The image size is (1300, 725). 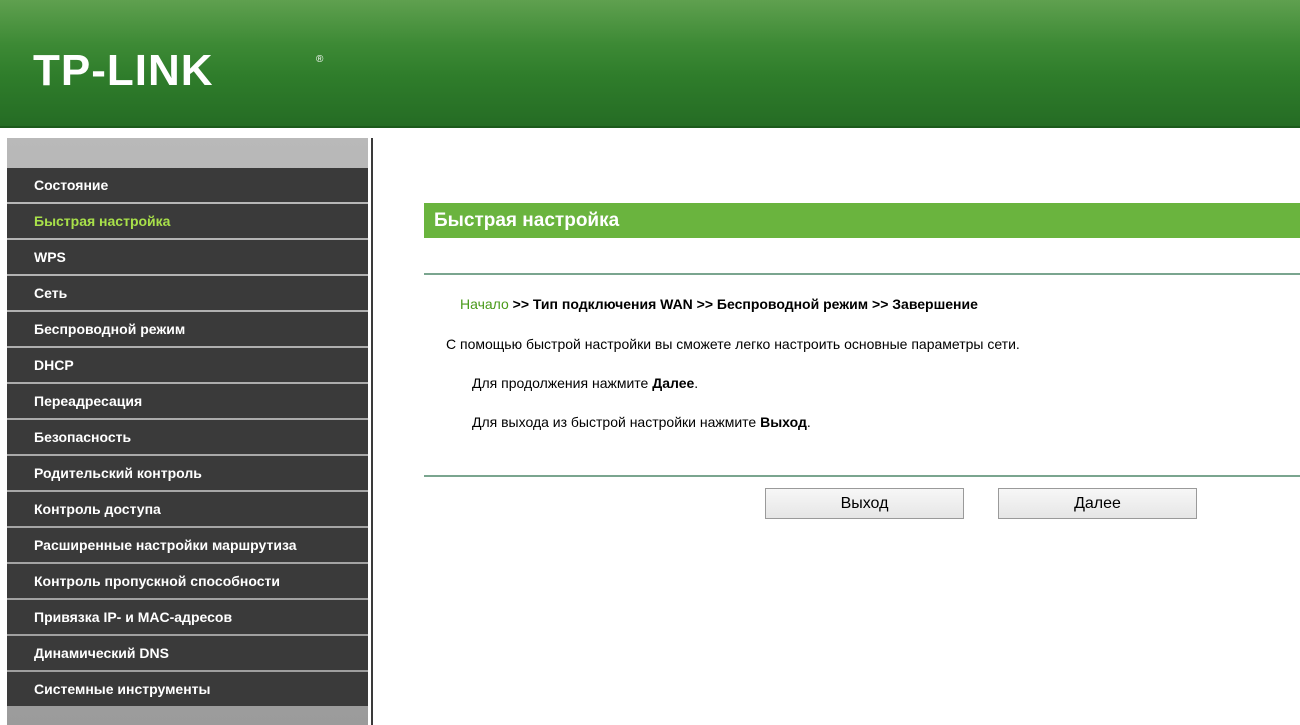 I want to click on exit-prefix: Для выхода из быстрой настройки нажмите, so click(x=616, y=422).